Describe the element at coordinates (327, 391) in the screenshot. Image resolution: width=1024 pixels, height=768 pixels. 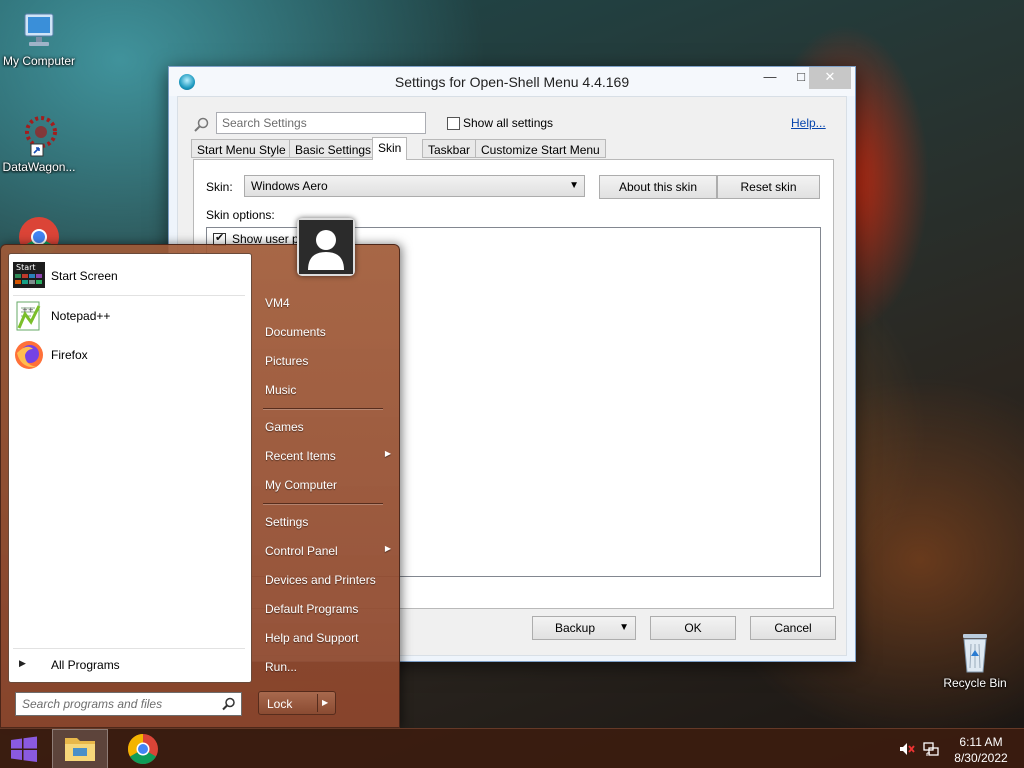
I see `start-item-music: Music` at that location.